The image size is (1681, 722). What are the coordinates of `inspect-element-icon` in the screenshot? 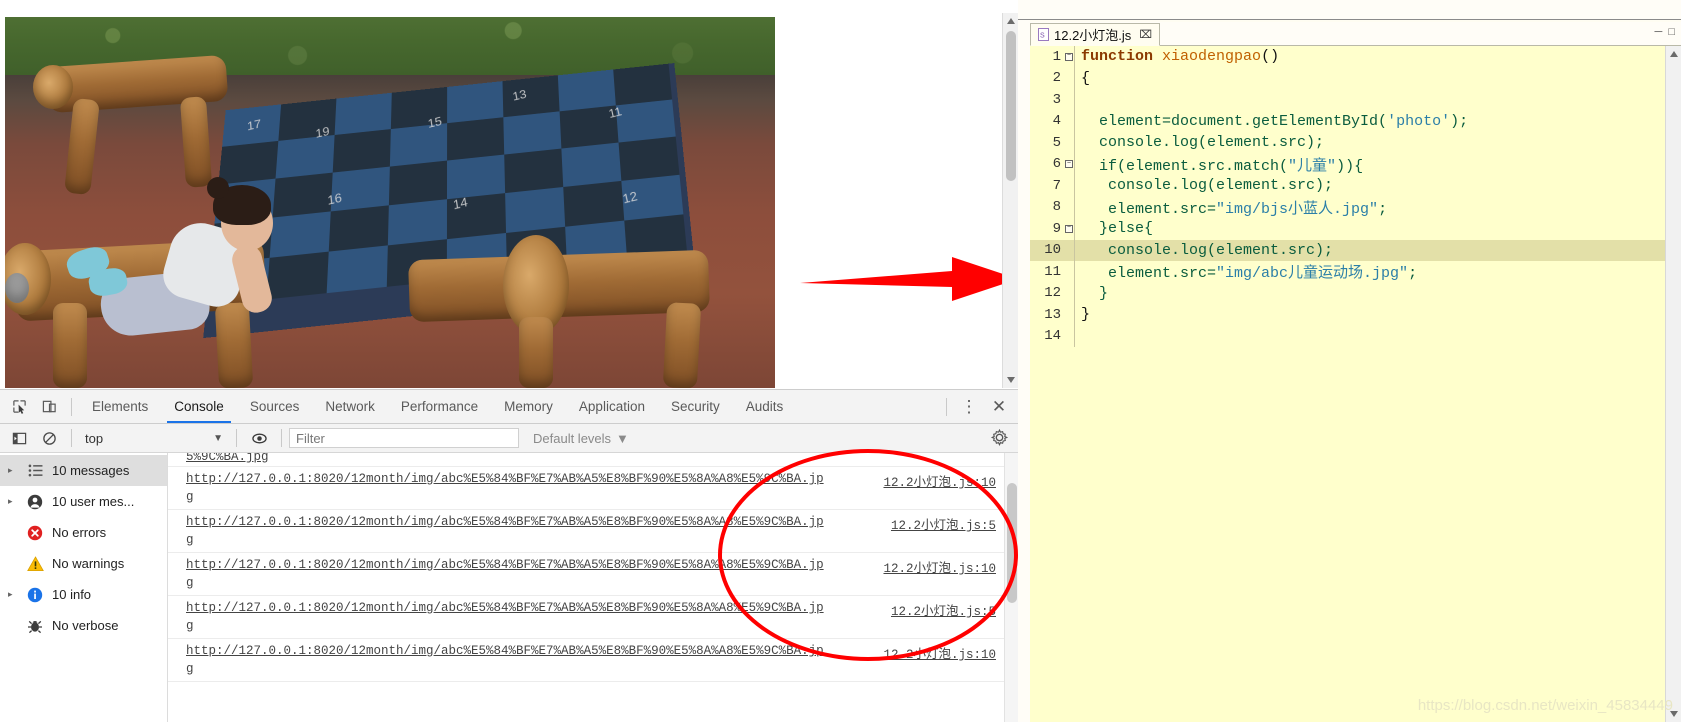 It's located at (19, 407).